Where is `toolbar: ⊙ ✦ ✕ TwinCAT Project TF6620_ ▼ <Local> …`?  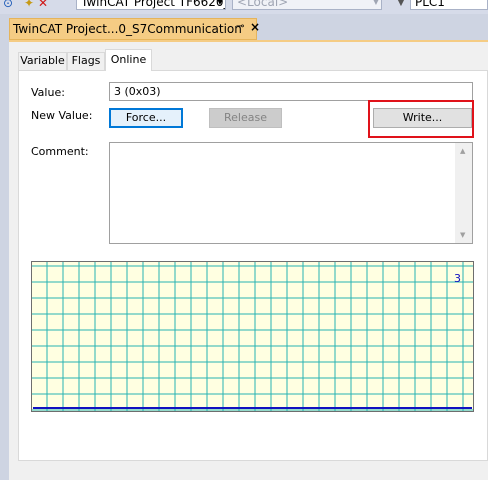 toolbar: ⊙ ✦ ✕ TwinCAT Project TF6620_ ▼ <Local> … is located at coordinates (244, 7).